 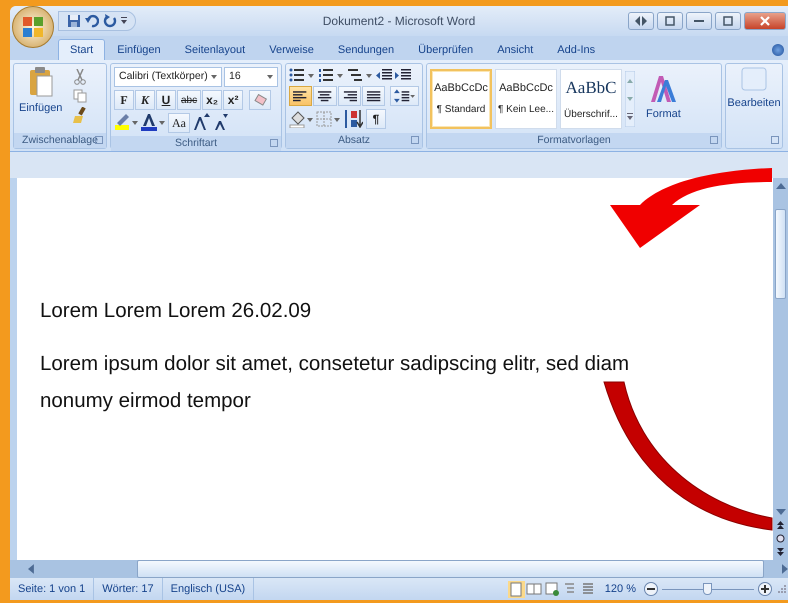 I want to click on zoom-in-button, so click(x=765, y=589).